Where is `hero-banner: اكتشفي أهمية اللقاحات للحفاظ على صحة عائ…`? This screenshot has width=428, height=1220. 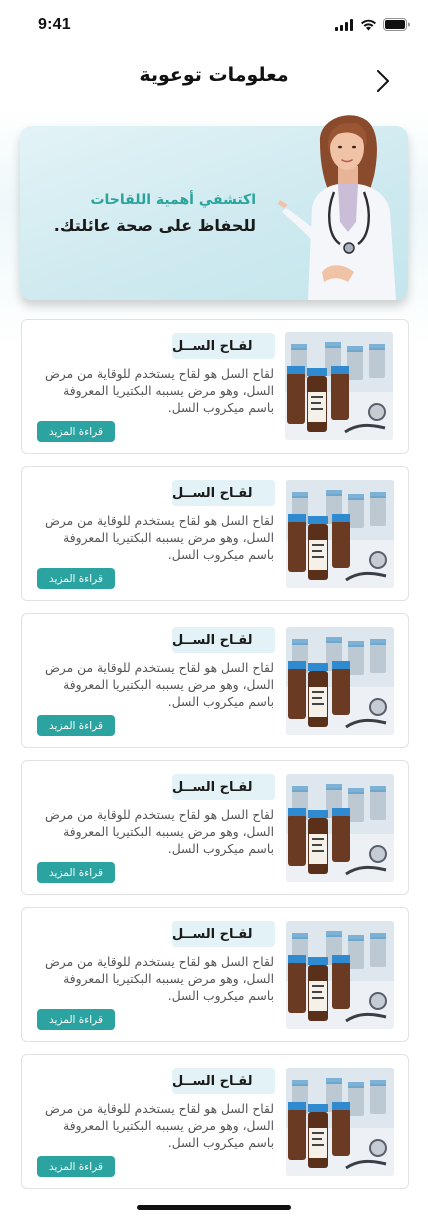 hero-banner: اكتشفي أهمية اللقاحات للحفاظ على صحة عائ… is located at coordinates (214, 207).